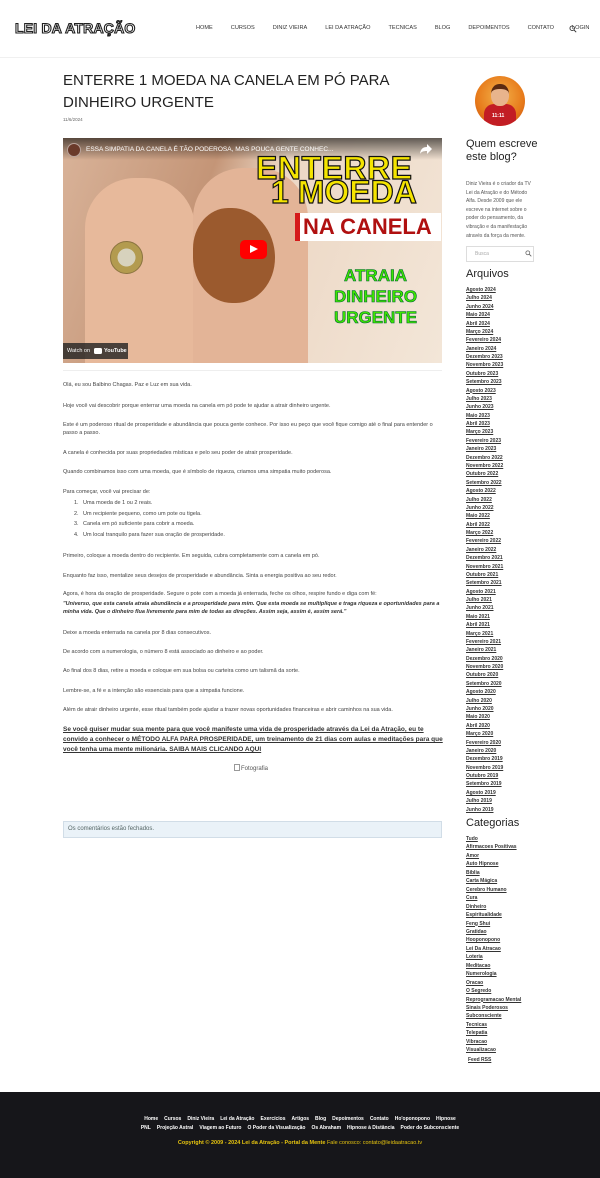  I want to click on watch-on-youtube-button: Watch on YouTube, so click(95, 351).